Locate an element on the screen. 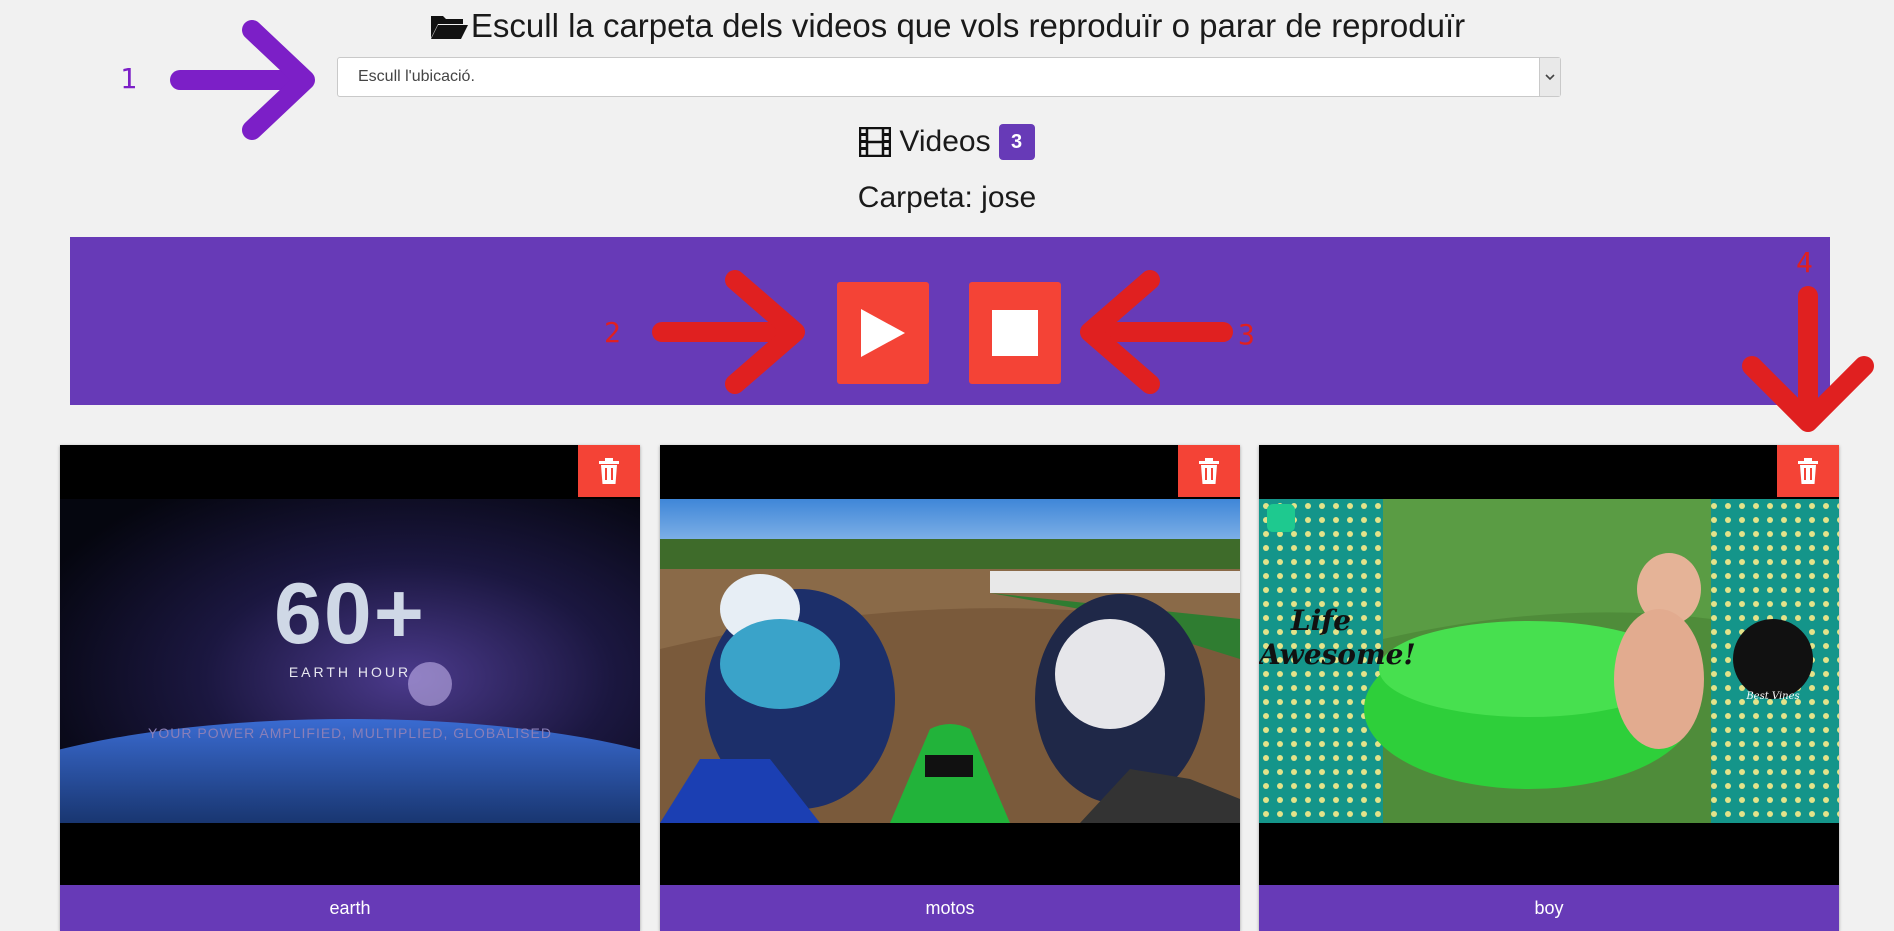 Image resolution: width=1894 pixels, height=931 pixels. video-caption: earth is located at coordinates (350, 908).